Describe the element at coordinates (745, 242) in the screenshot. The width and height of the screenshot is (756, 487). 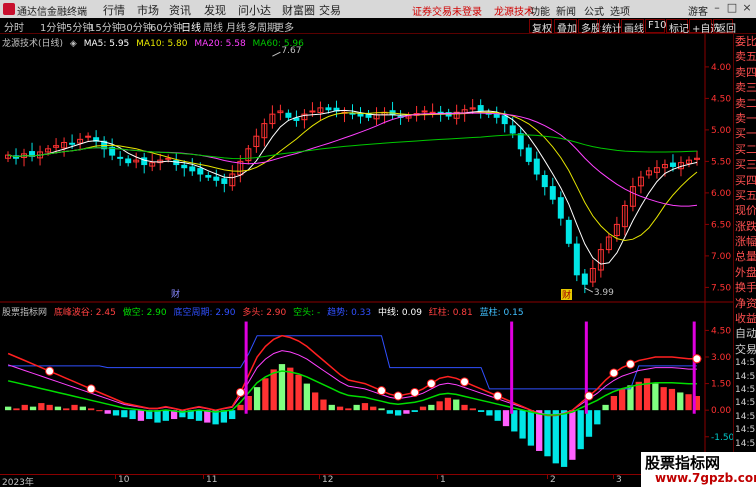
I see `quote-field-13: 涨幅` at that location.